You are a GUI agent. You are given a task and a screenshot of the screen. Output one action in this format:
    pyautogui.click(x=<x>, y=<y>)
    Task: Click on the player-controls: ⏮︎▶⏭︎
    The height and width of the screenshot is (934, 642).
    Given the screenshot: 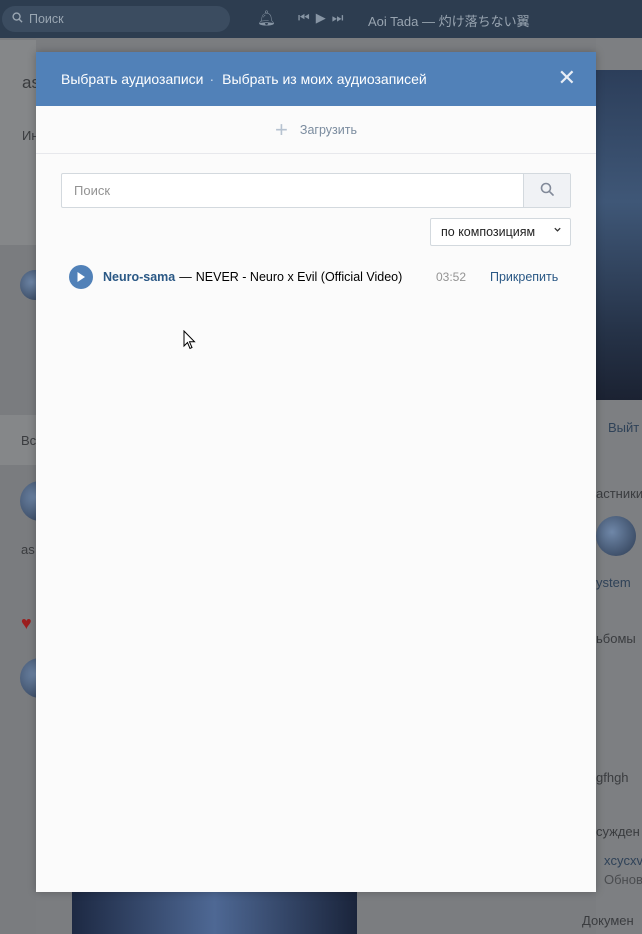 What is the action you would take?
    pyautogui.click(x=323, y=18)
    